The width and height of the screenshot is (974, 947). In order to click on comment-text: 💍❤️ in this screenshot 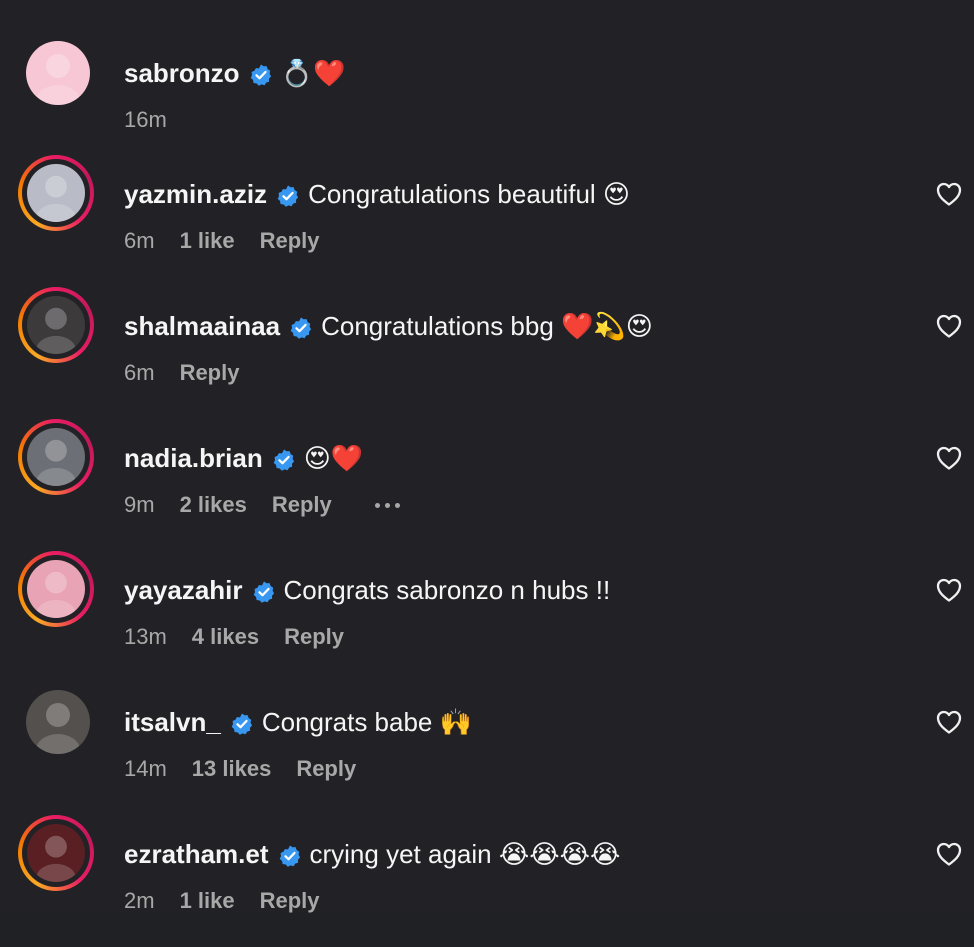, I will do `click(313, 73)`.